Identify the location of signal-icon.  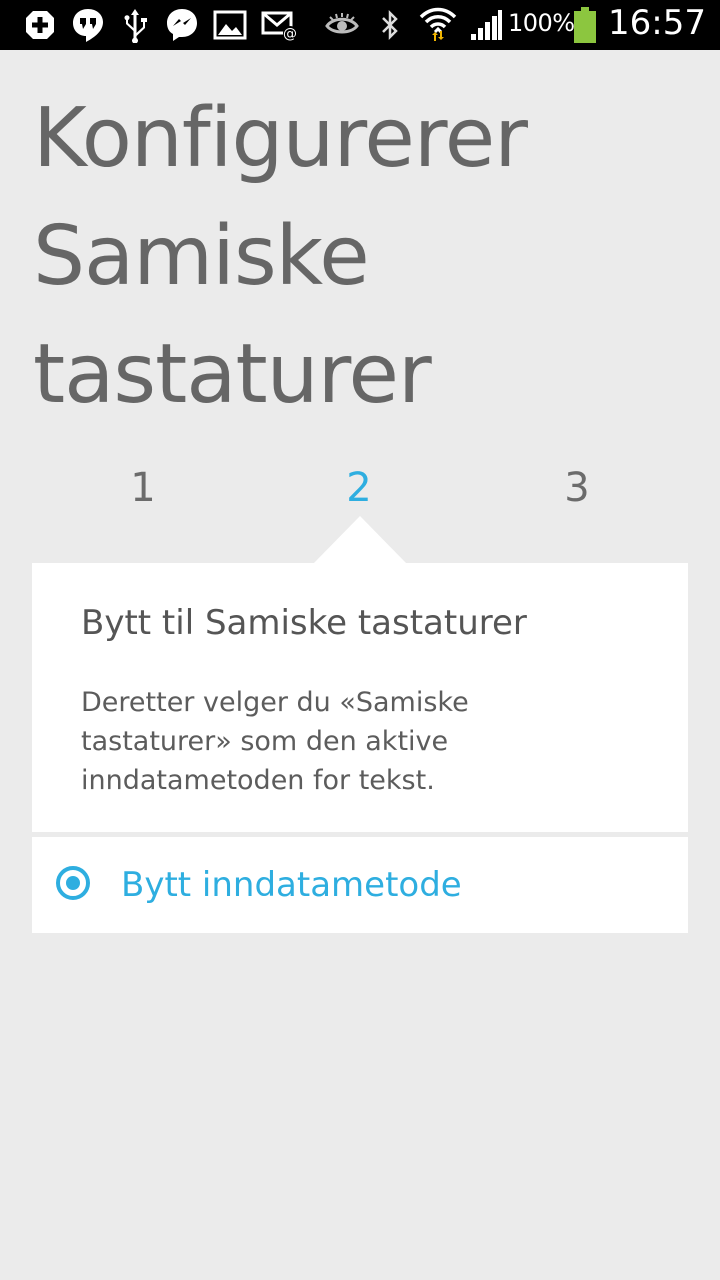
(486, 25).